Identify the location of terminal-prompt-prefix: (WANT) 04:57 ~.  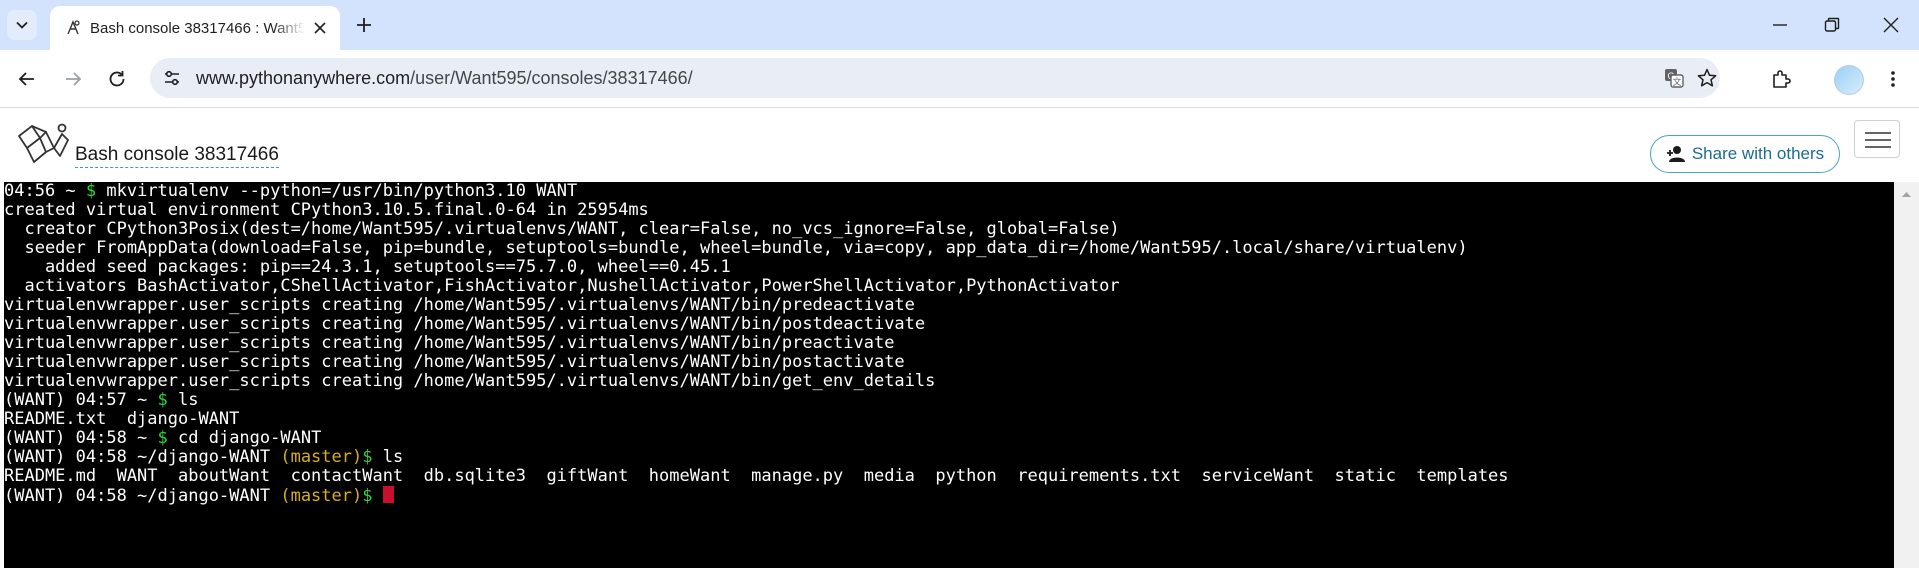
(81, 400).